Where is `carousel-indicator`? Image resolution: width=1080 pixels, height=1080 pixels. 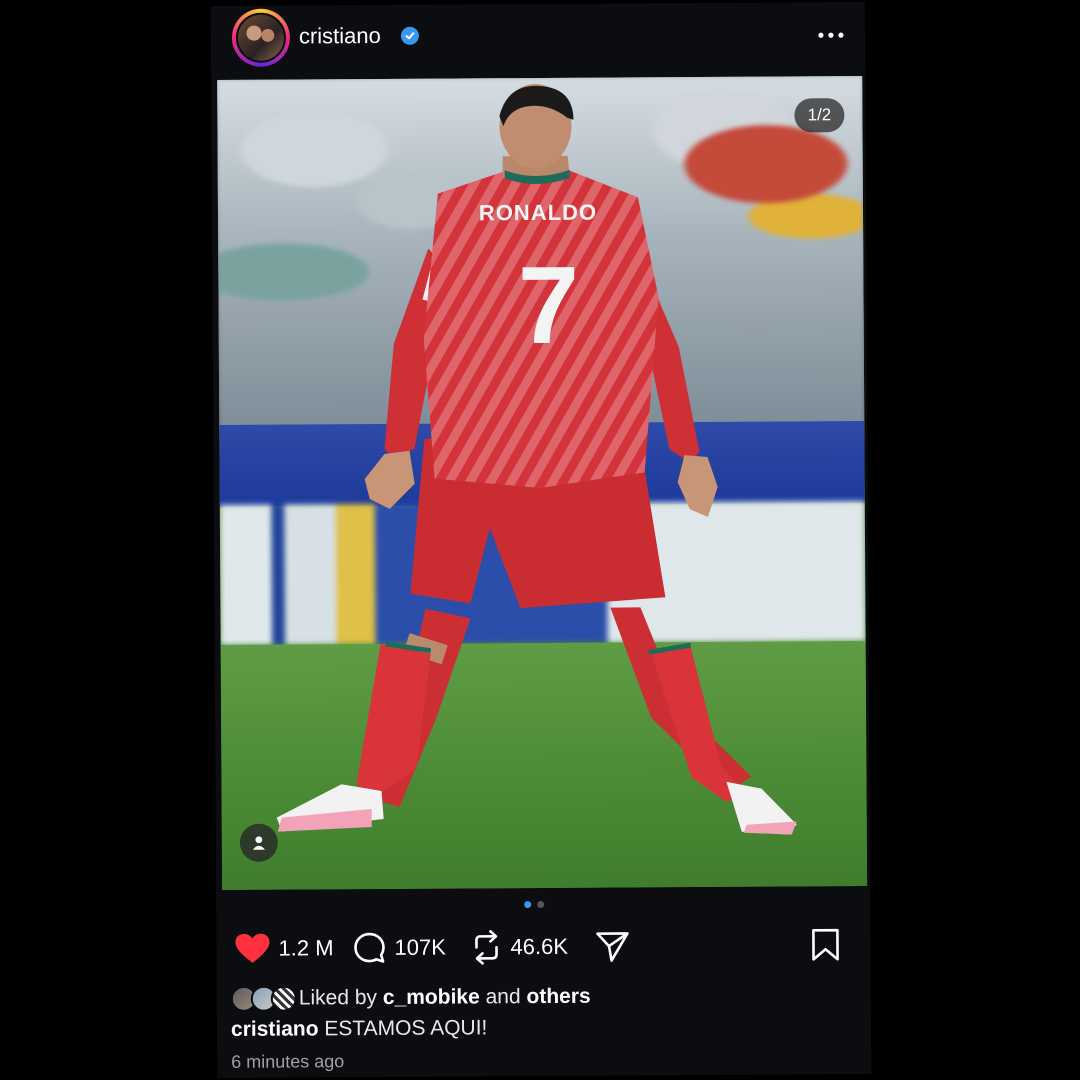
carousel-indicator is located at coordinates (534, 904).